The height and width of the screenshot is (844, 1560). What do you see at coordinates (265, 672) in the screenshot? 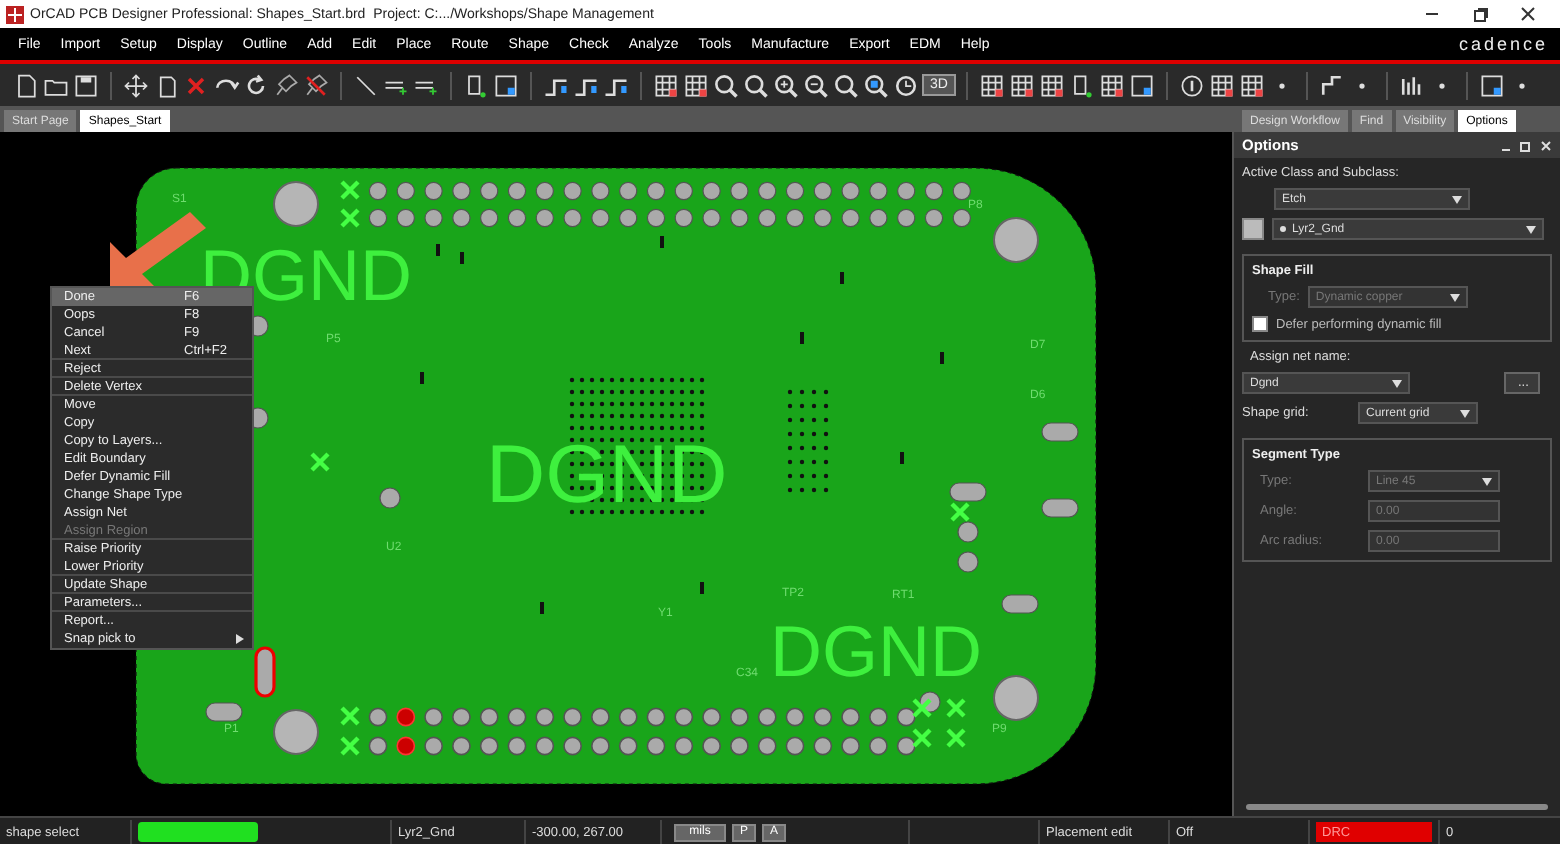
I see `highlighted-pad` at bounding box center [265, 672].